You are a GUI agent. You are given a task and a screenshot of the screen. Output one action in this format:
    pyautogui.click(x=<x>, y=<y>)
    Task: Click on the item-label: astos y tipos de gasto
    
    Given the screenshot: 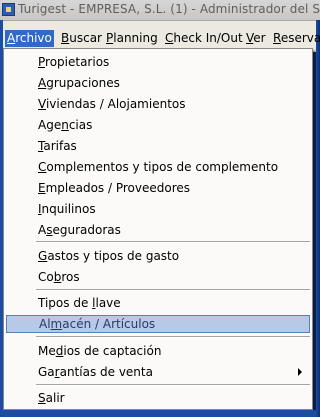 What is the action you would take?
    pyautogui.click(x=113, y=256)
    